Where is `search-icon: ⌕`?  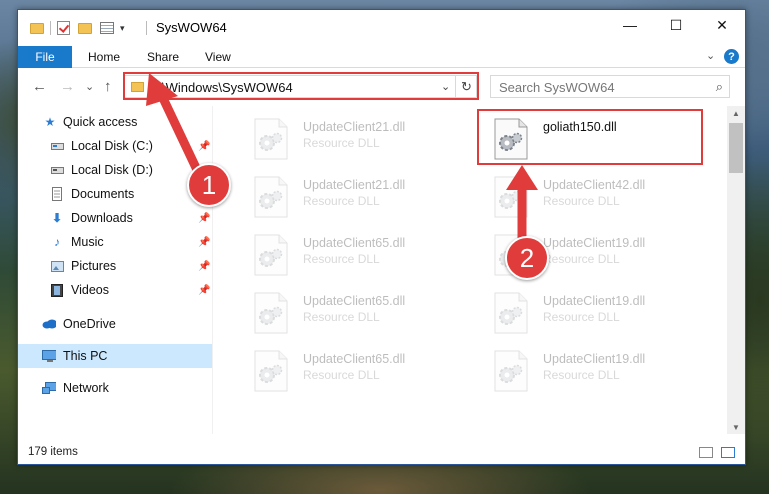
search-icon: ⌕ is located at coordinates (719, 87).